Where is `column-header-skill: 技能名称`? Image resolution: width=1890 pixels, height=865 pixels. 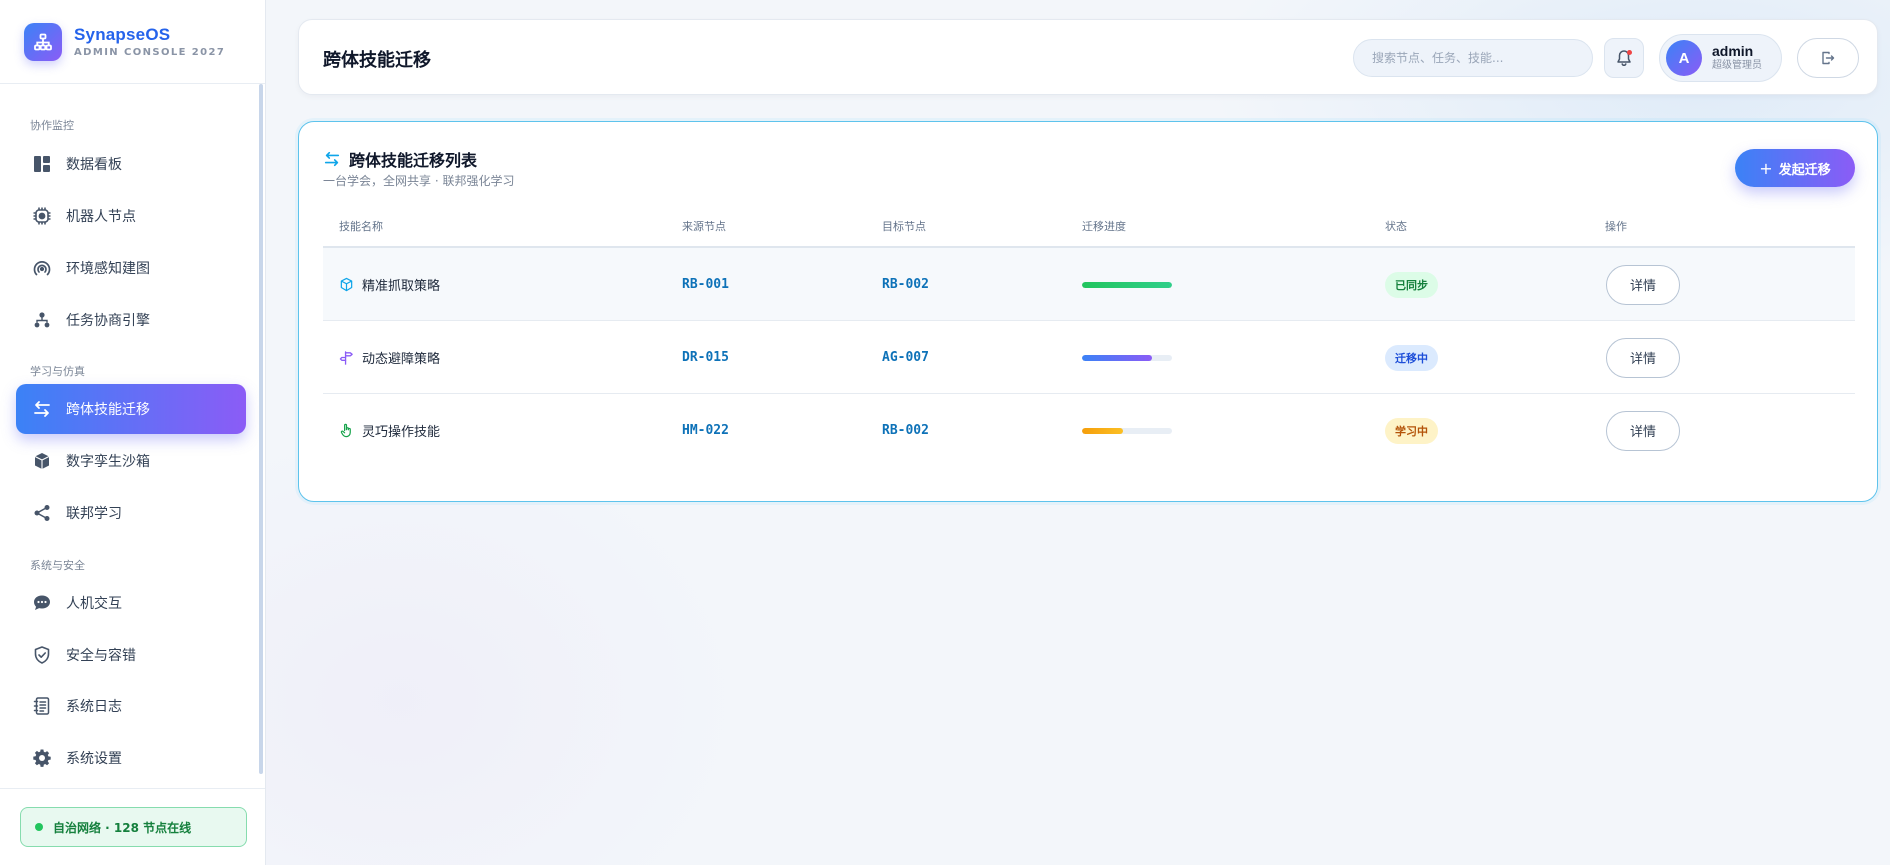 column-header-skill: 技能名称 is located at coordinates (361, 226).